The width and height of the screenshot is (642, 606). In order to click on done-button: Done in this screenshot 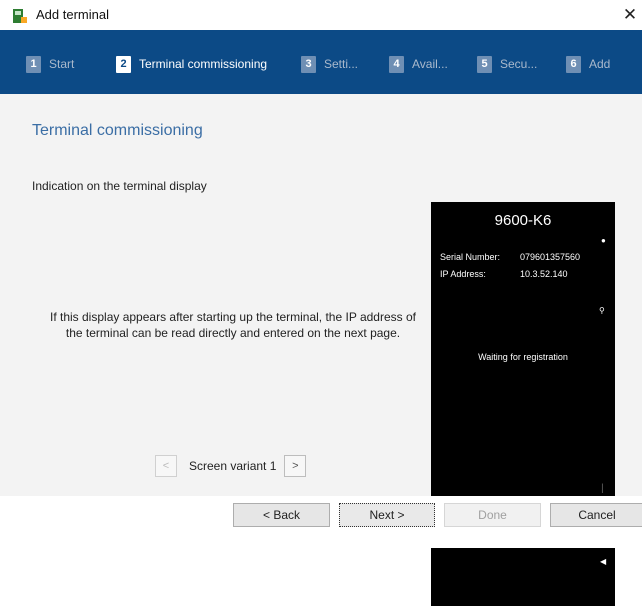, I will do `click(492, 515)`.